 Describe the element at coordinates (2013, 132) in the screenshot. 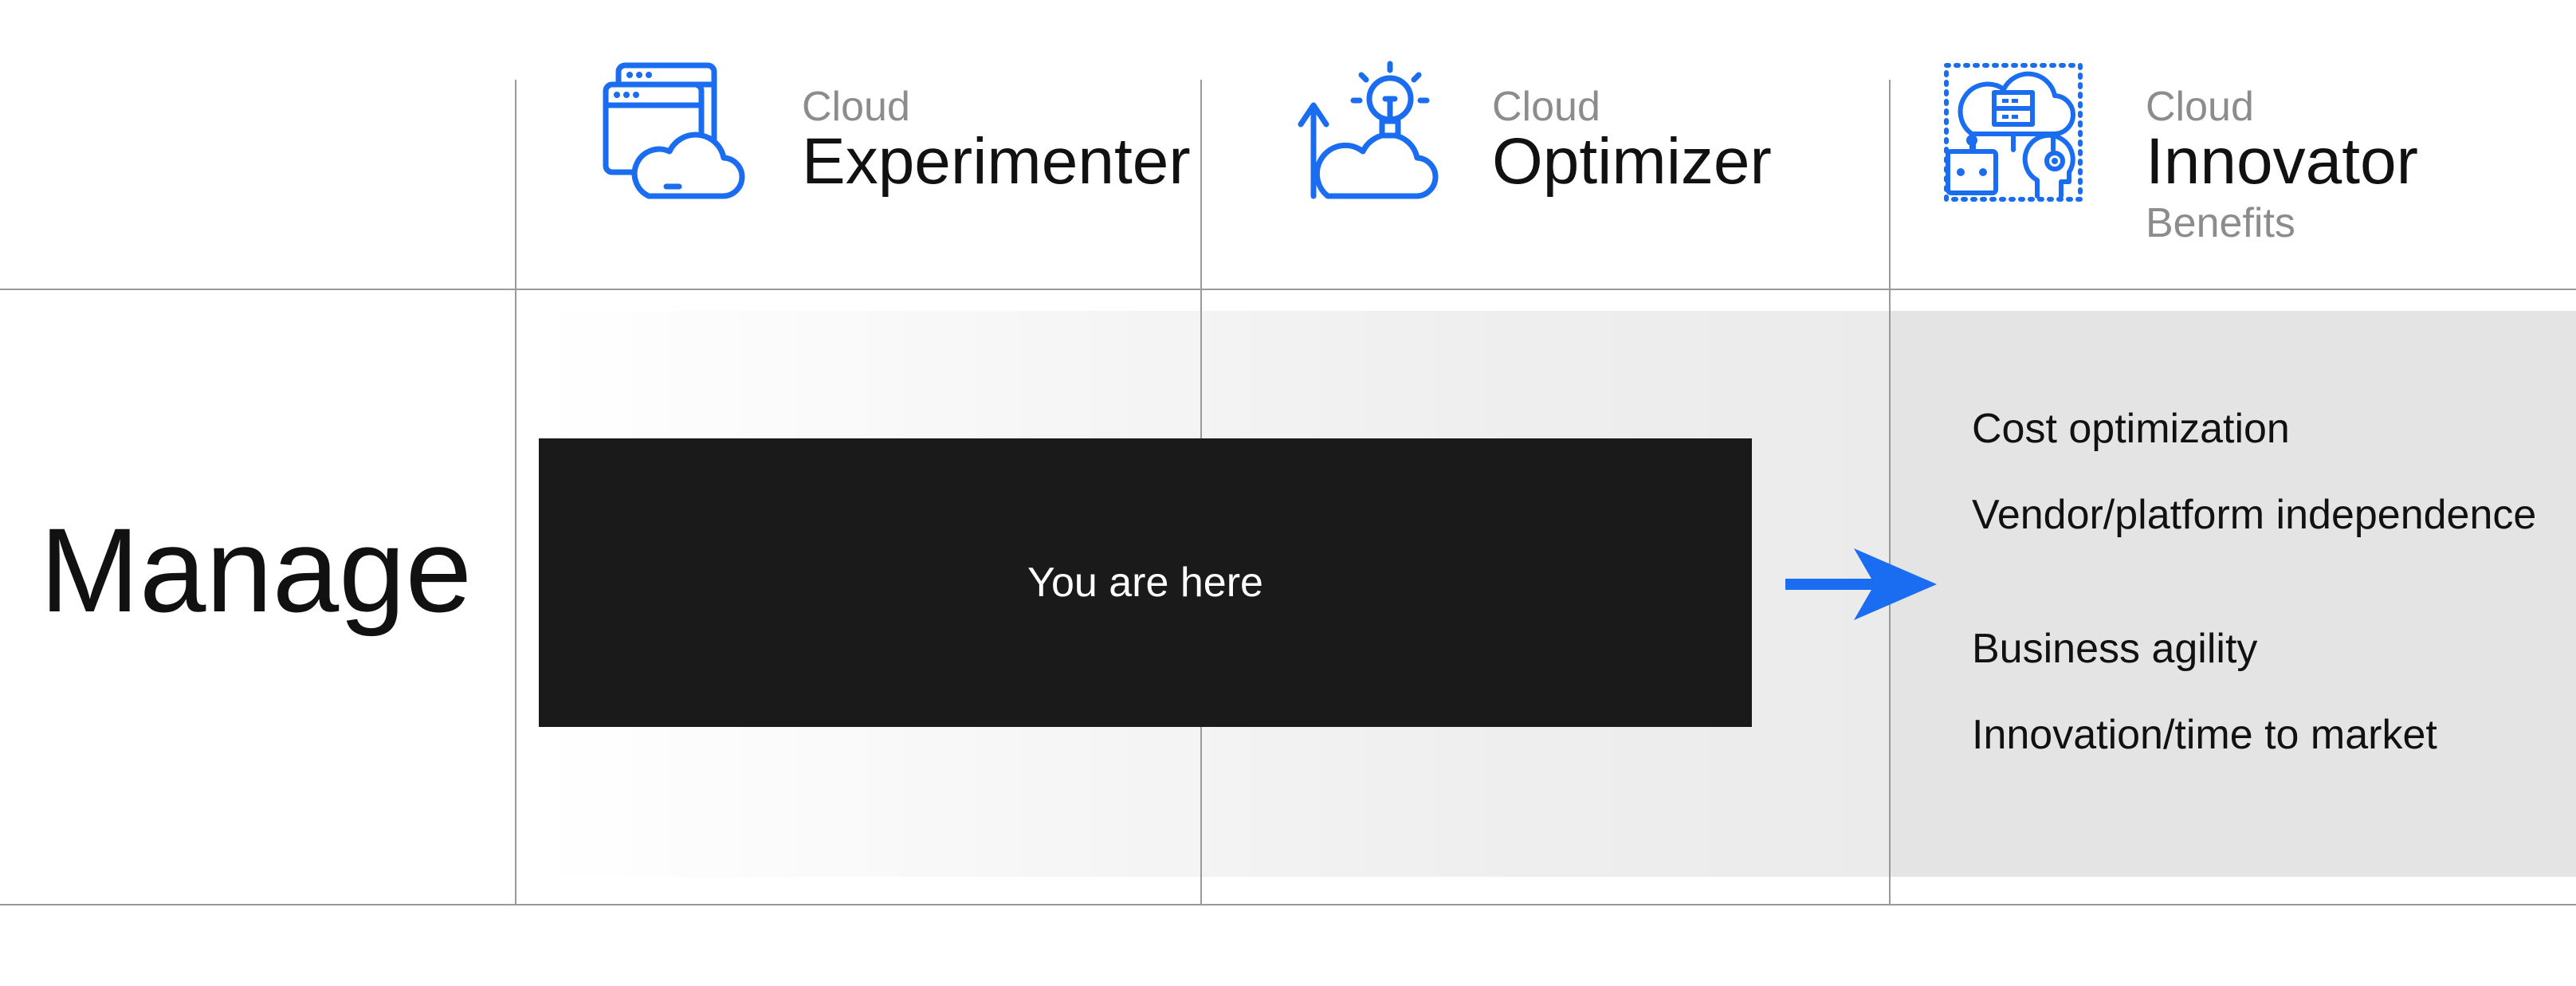

I see `cloud-ai-robot-icon` at that location.